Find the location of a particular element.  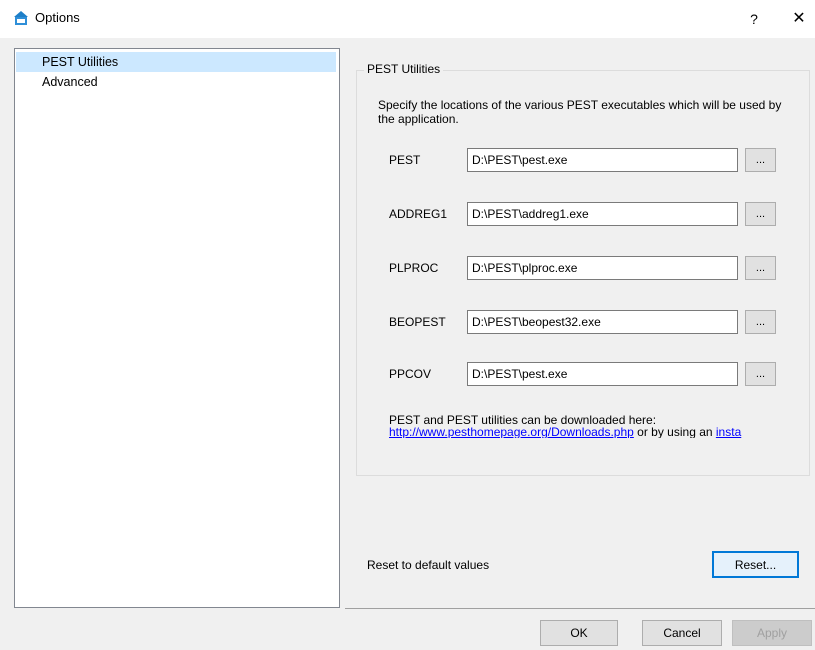

app-icon is located at coordinates (21, 18).